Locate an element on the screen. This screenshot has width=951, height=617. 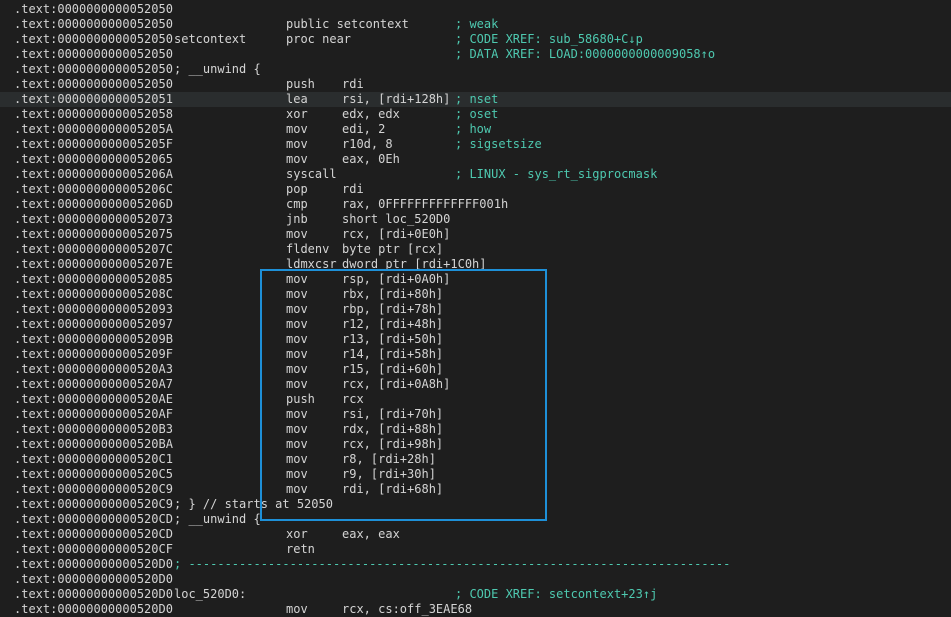
listing-line: .text:000000000005206C pop rdi is located at coordinates (475, 189).